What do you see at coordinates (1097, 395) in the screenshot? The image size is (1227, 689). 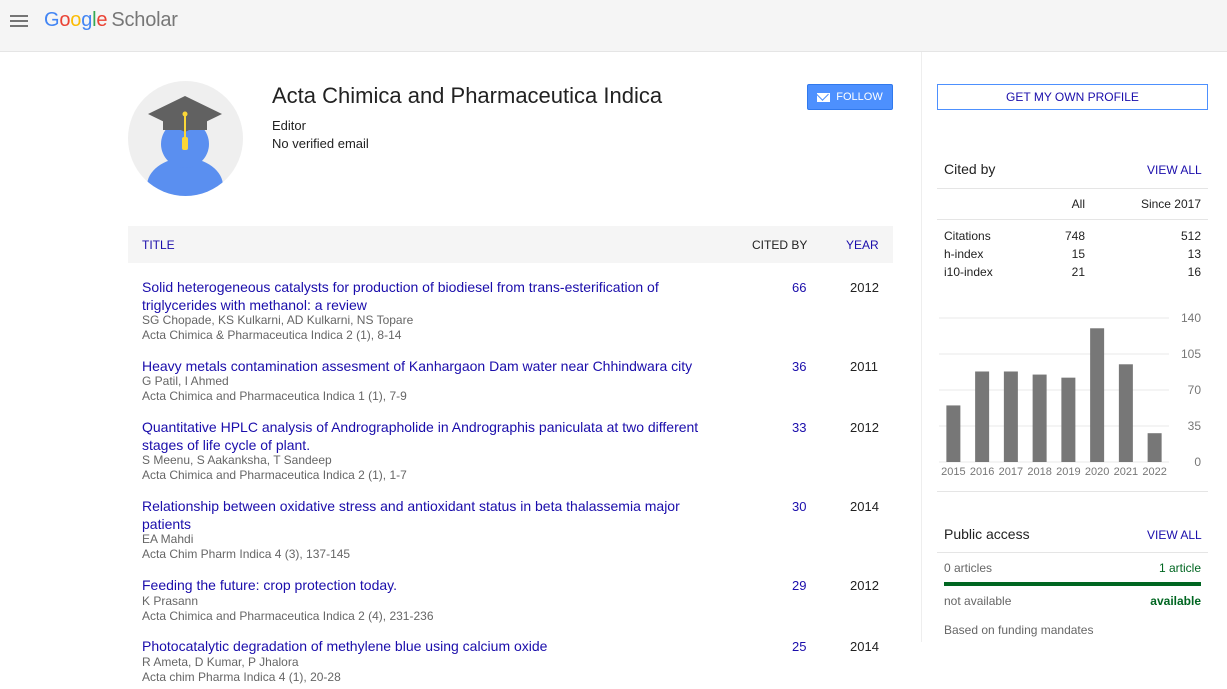 I see `citation-bar-2020` at bounding box center [1097, 395].